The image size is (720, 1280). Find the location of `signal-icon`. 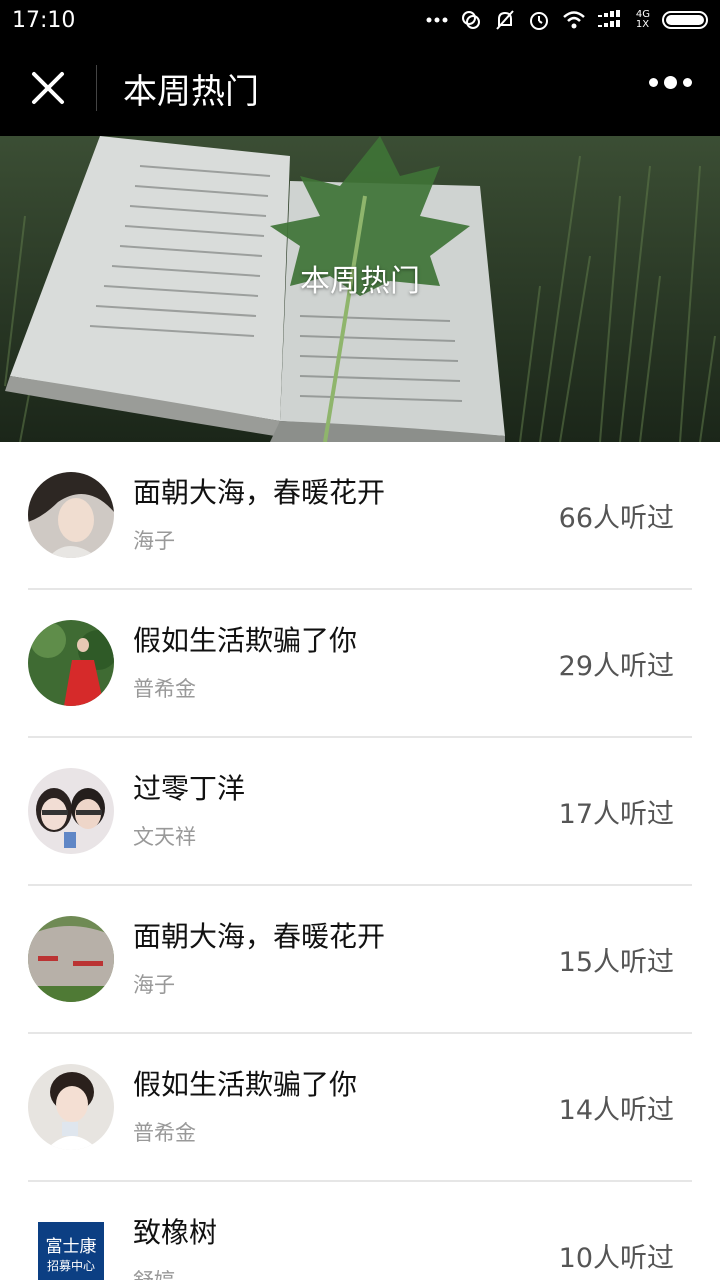

signal-icon is located at coordinates (608, 18).